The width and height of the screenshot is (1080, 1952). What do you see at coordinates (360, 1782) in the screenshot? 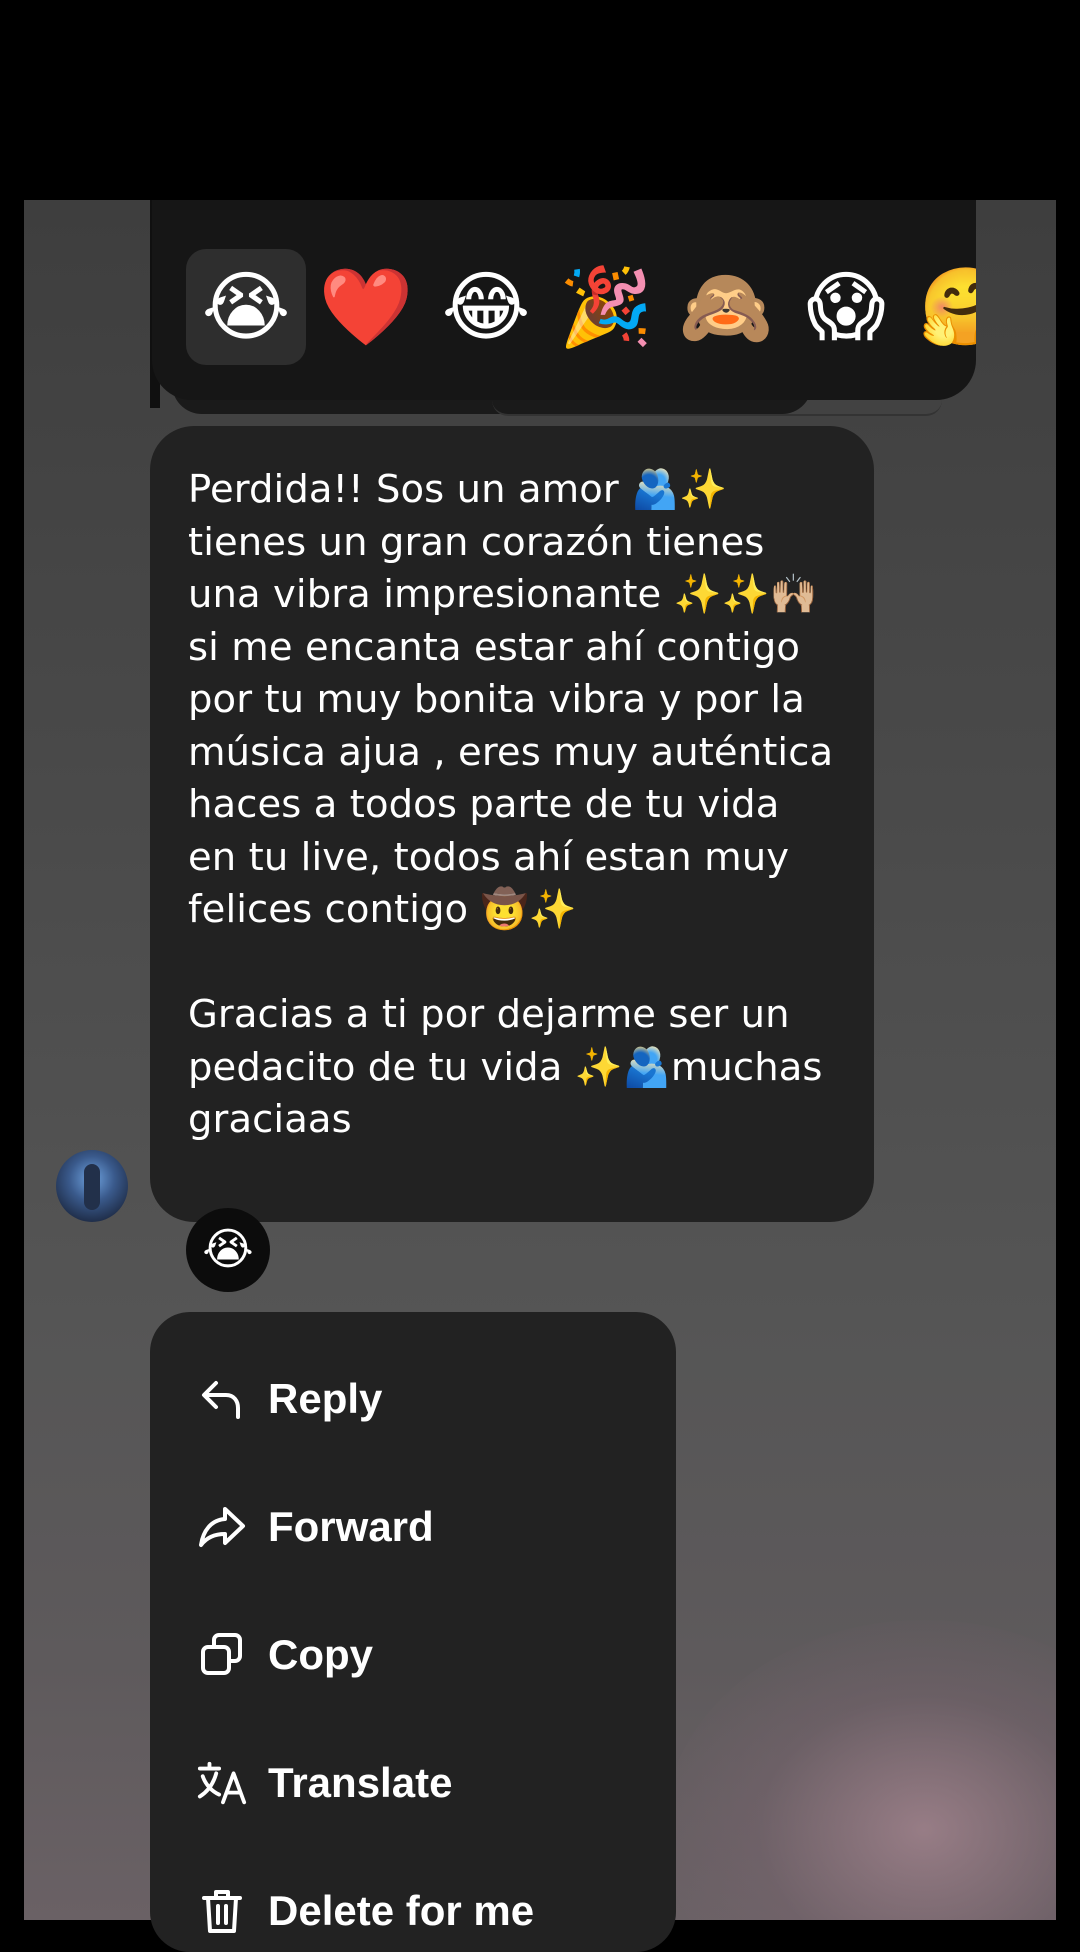
I see `menu-label-translate: Translate` at bounding box center [360, 1782].